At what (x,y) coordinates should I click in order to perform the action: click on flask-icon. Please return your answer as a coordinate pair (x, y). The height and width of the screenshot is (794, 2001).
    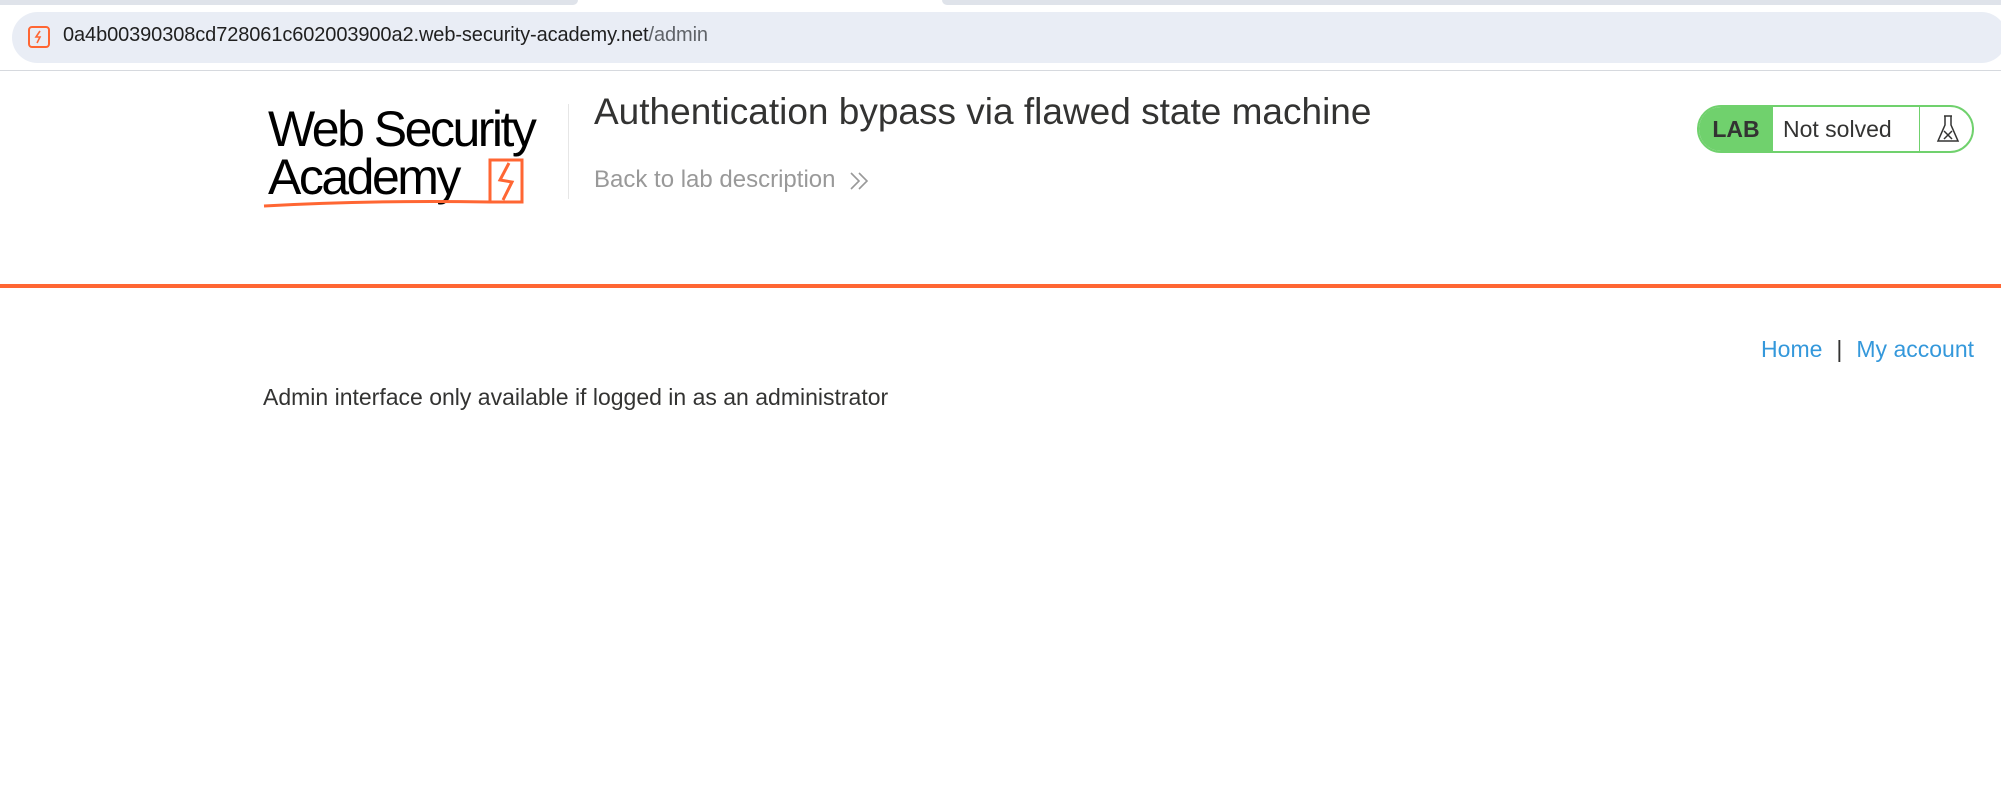
    Looking at the image, I should click on (1945, 129).